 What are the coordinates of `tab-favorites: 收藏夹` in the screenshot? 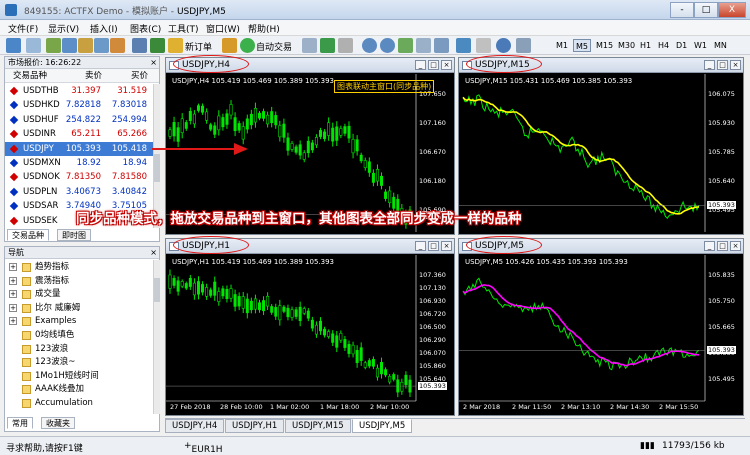 It's located at (58, 423).